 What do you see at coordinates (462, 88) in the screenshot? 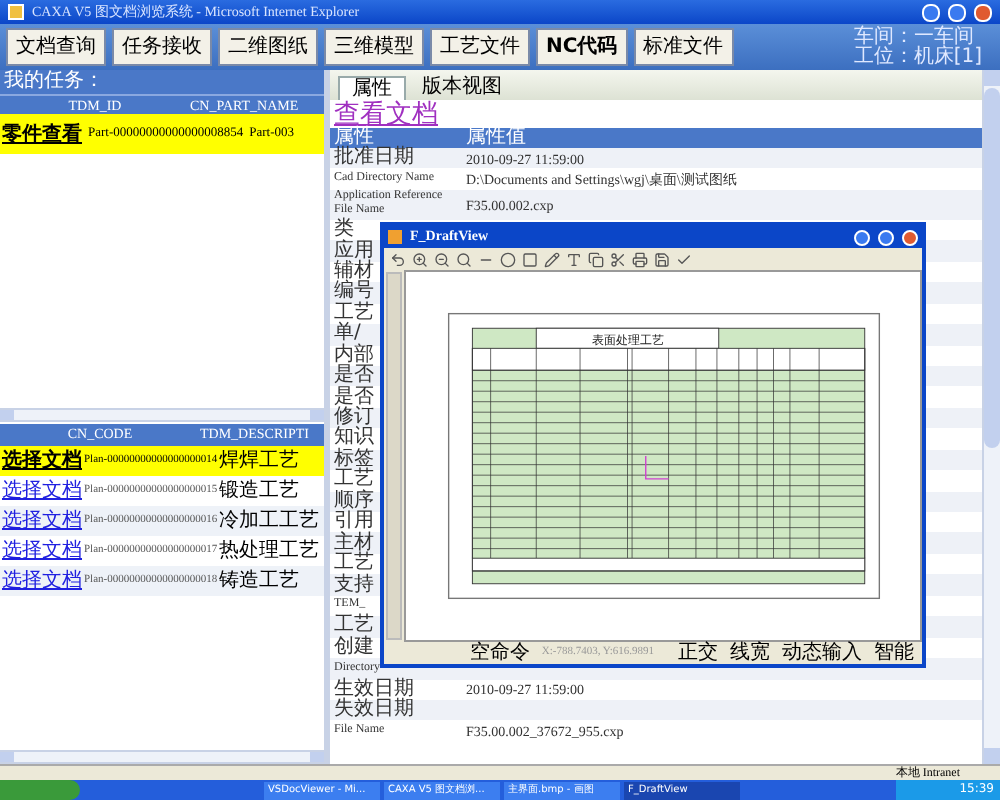
I see `tab: 版本视图` at bounding box center [462, 88].